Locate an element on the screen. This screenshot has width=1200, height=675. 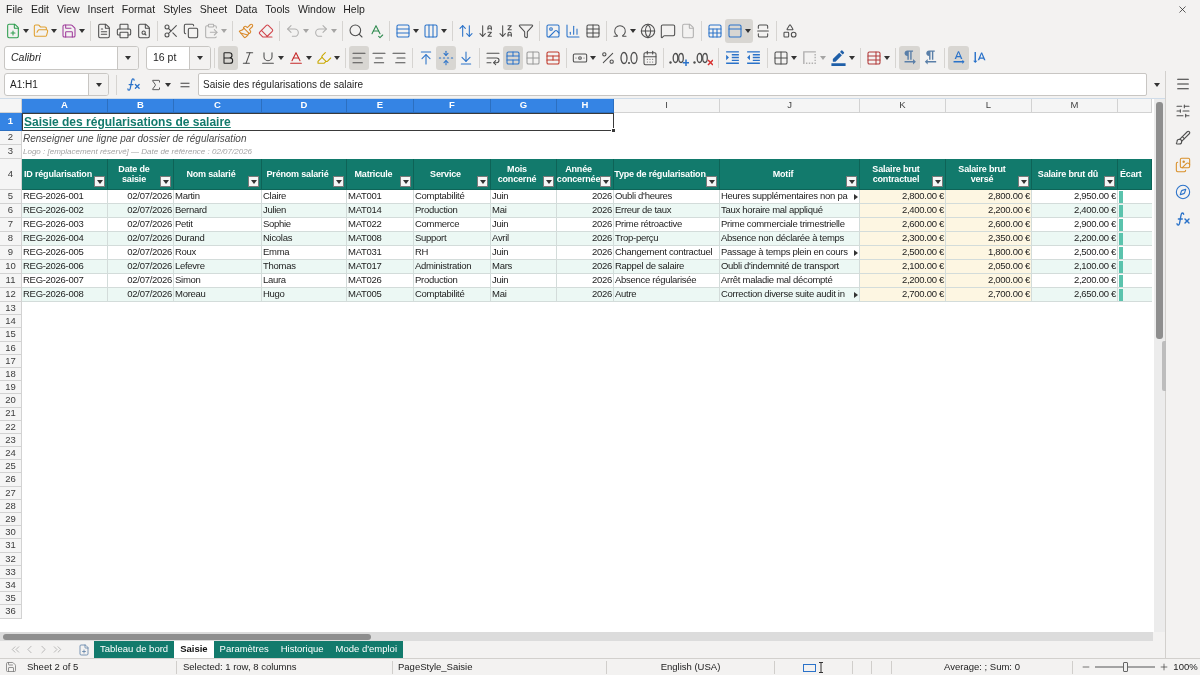
navigator-button is located at coordinates (1183, 192).